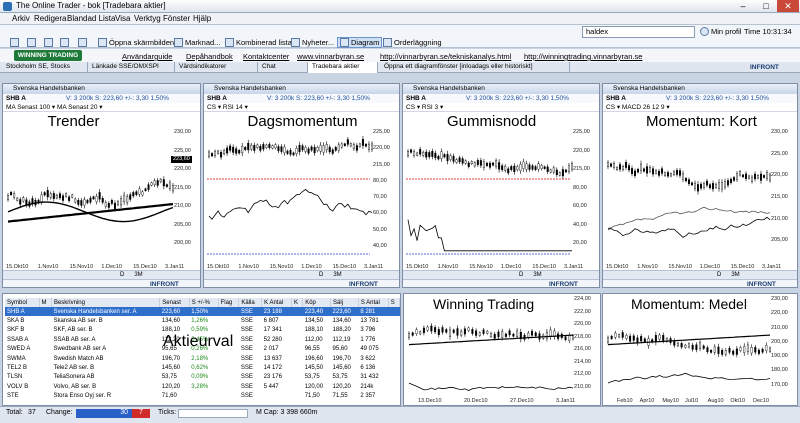 The height and width of the screenshot is (423, 800). I want to click on column-header: S, so click(394, 302).